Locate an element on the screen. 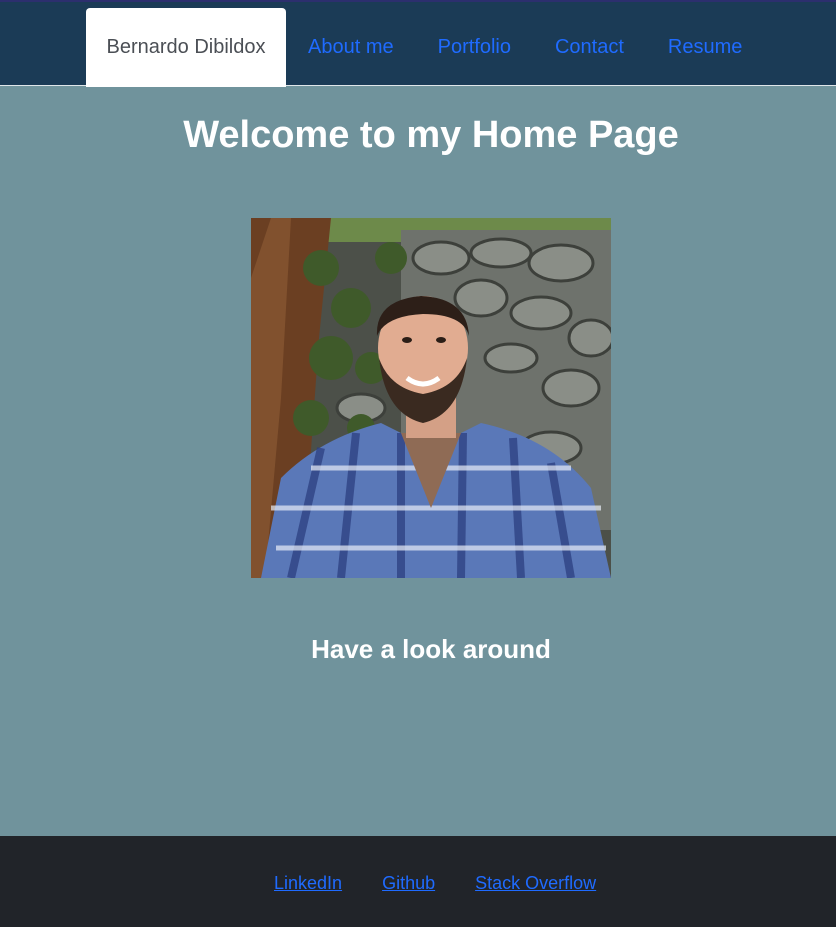 The width and height of the screenshot is (836, 927). footer-link-github: Github is located at coordinates (408, 883).